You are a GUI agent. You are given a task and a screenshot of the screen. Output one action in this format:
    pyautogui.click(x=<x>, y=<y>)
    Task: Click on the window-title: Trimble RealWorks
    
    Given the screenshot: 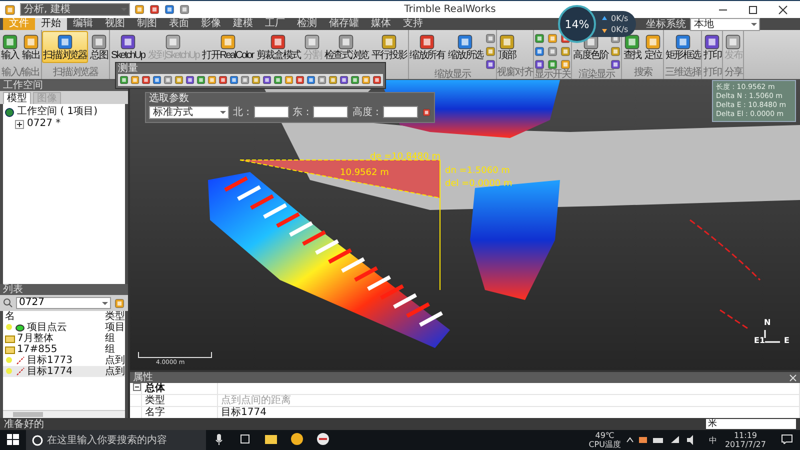 What is the action you would take?
    pyautogui.click(x=450, y=9)
    